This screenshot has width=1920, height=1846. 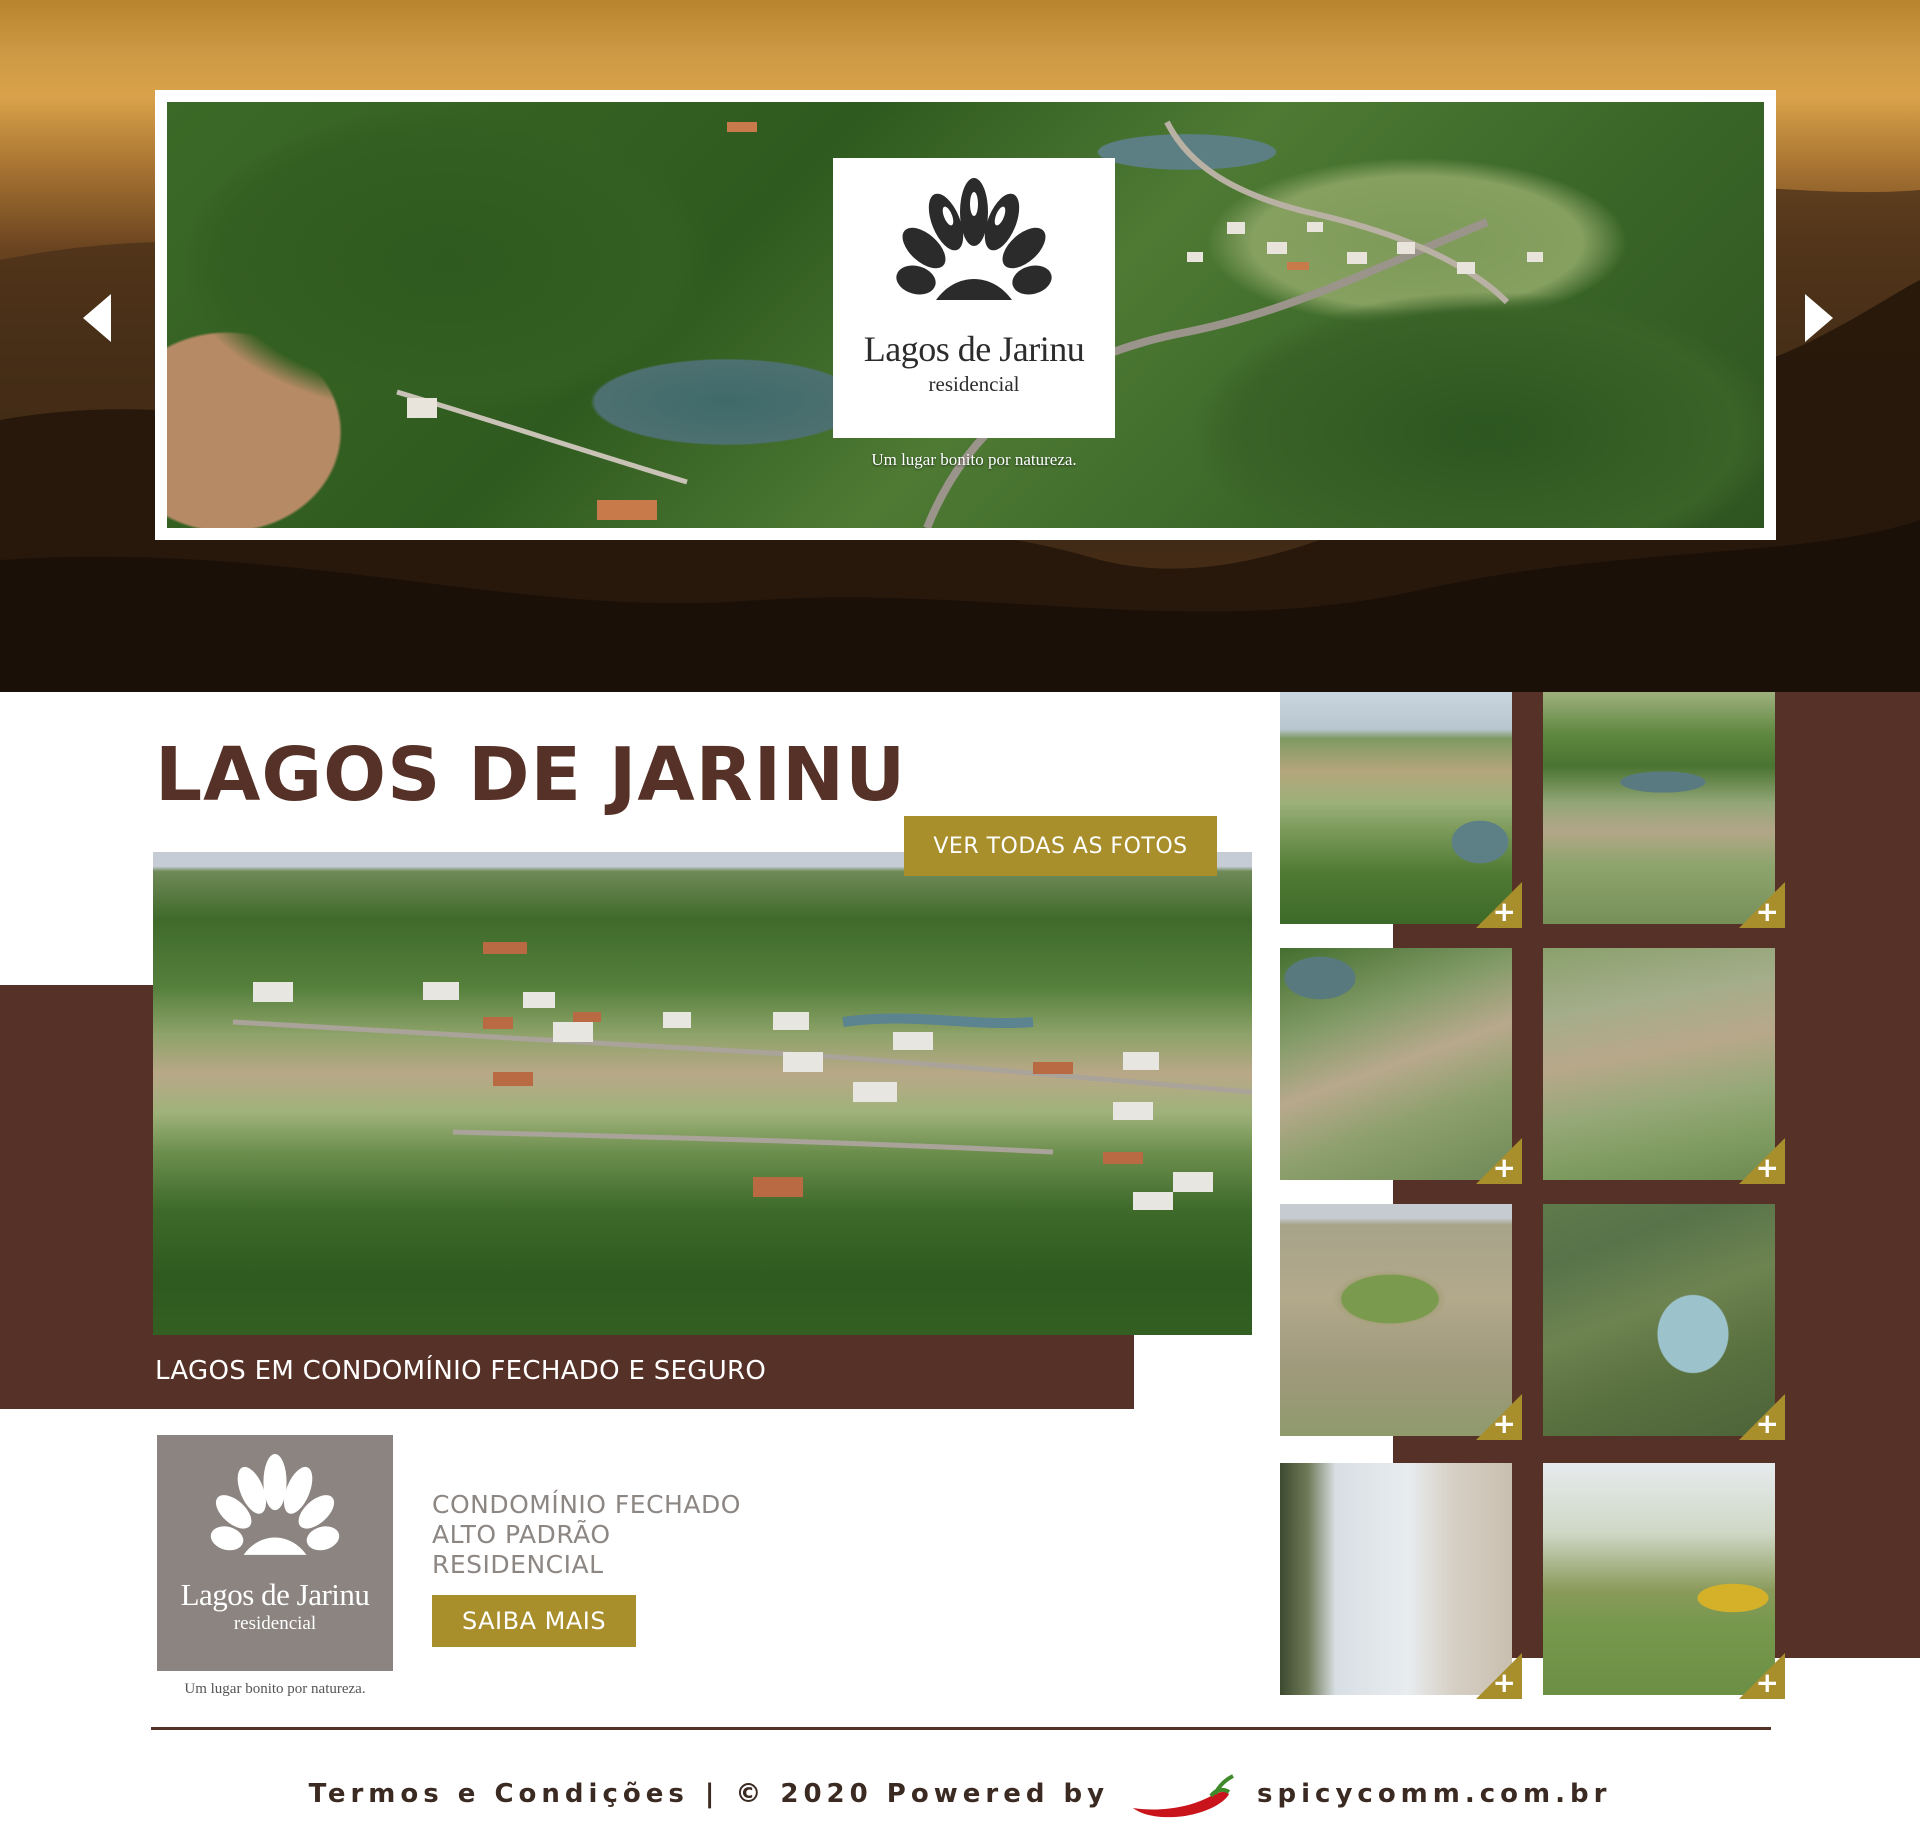 What do you see at coordinates (275, 1623) in the screenshot?
I see `brand-logo-sub: residencial` at bounding box center [275, 1623].